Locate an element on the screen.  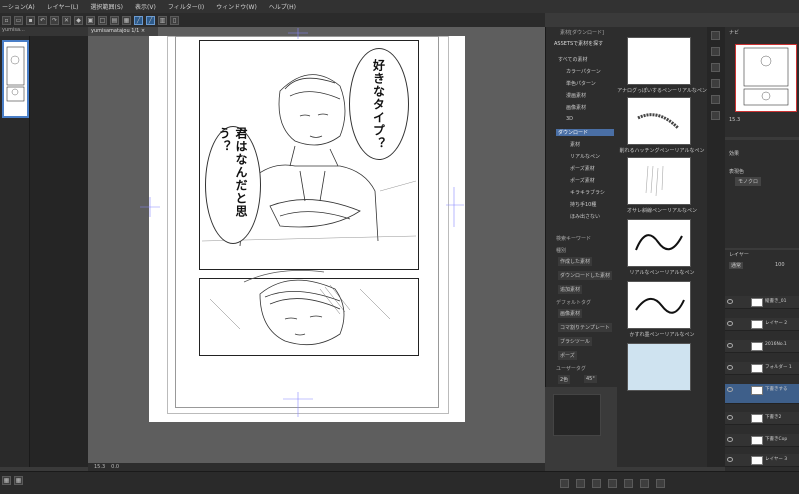
tag-pose: ポーズ is located at coordinates (567, 355).